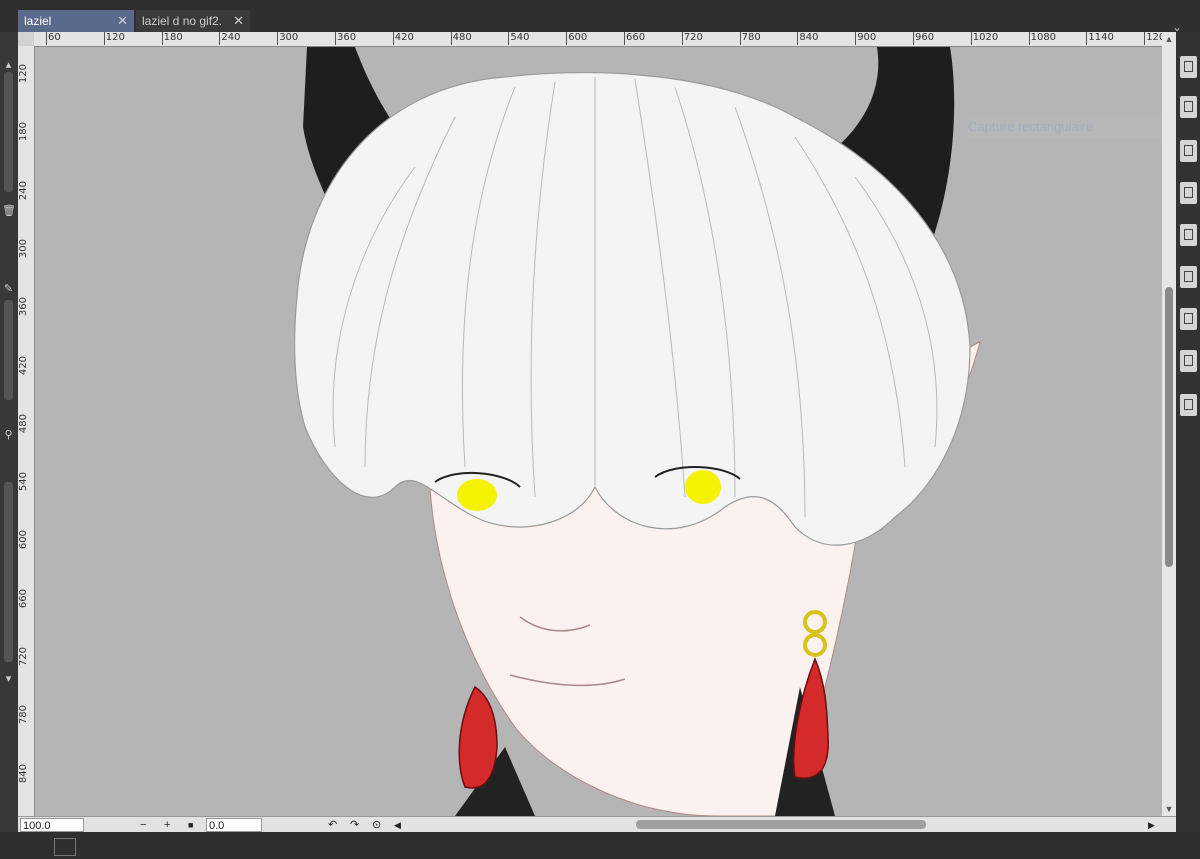 Image resolution: width=1200 pixels, height=859 pixels. I want to click on left-tool-panel: ▴ 🗑 ✎ ⚲ ▾, so click(9, 432).